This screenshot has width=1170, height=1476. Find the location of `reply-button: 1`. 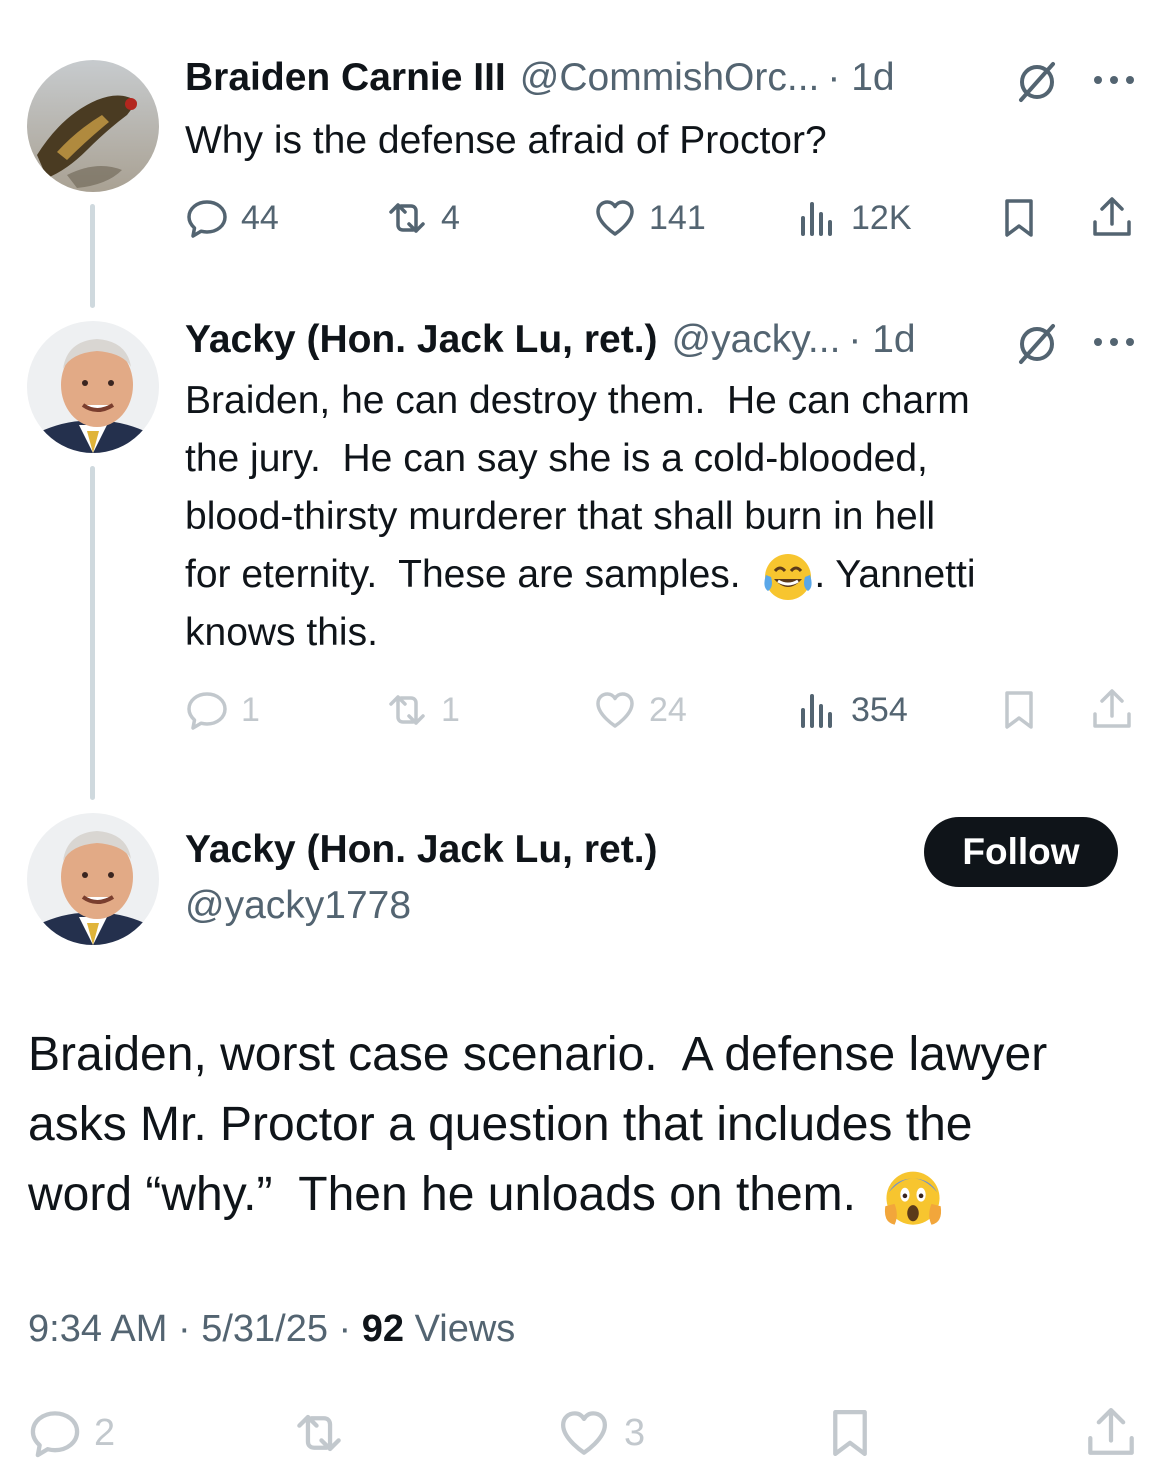

reply-button: 1 is located at coordinates (222, 710).